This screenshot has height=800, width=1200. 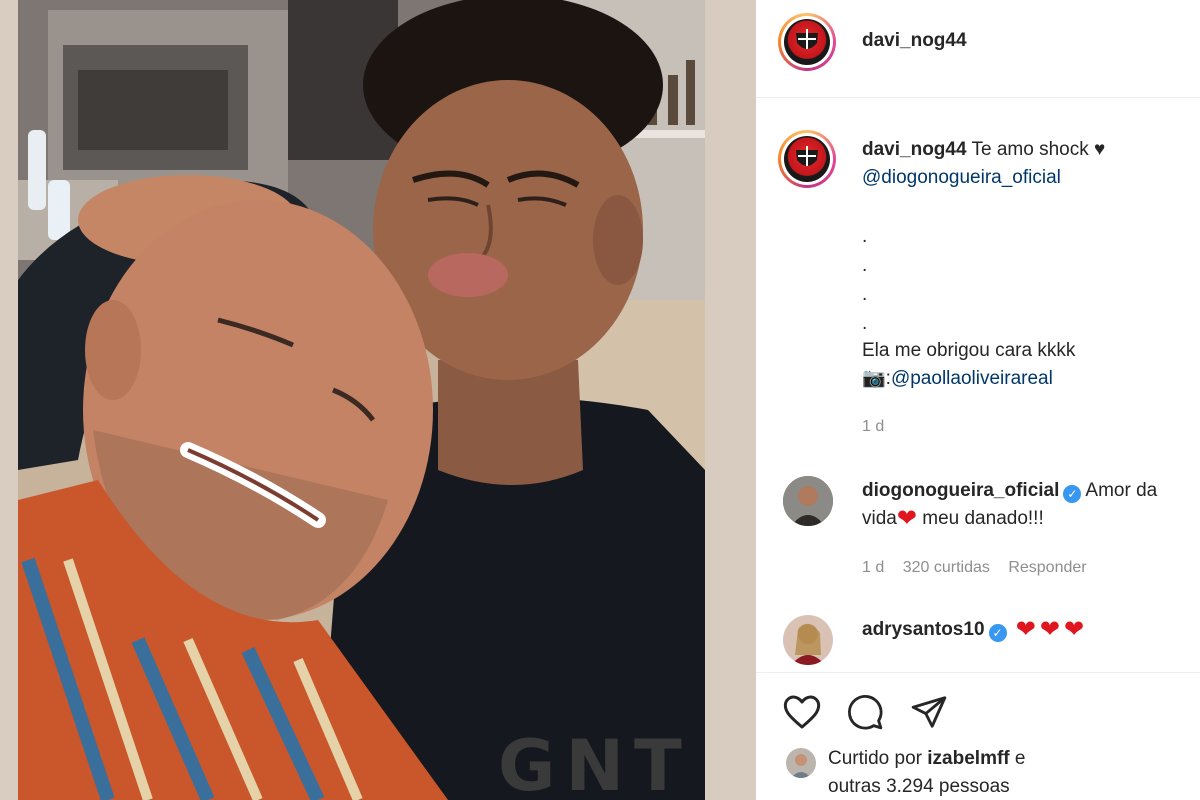 I want to click on caption-dots: . . . ., so click(x=864, y=280).